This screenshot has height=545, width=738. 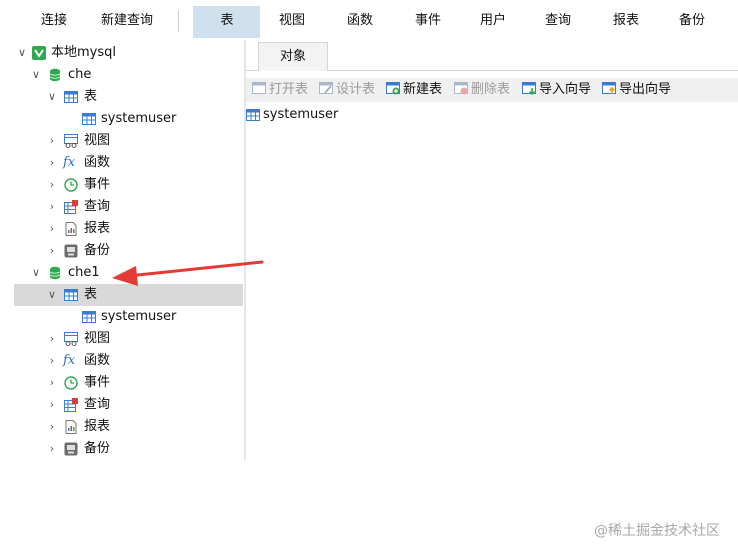 What do you see at coordinates (178, 21) in the screenshot?
I see `toolbar-separator` at bounding box center [178, 21].